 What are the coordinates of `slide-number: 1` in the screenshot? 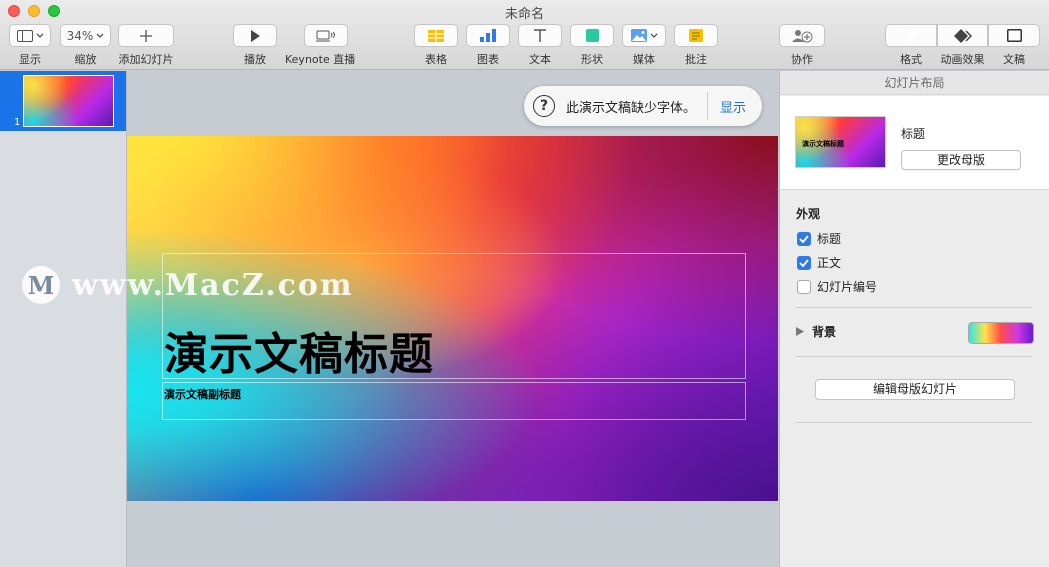 It's located at (17, 122).